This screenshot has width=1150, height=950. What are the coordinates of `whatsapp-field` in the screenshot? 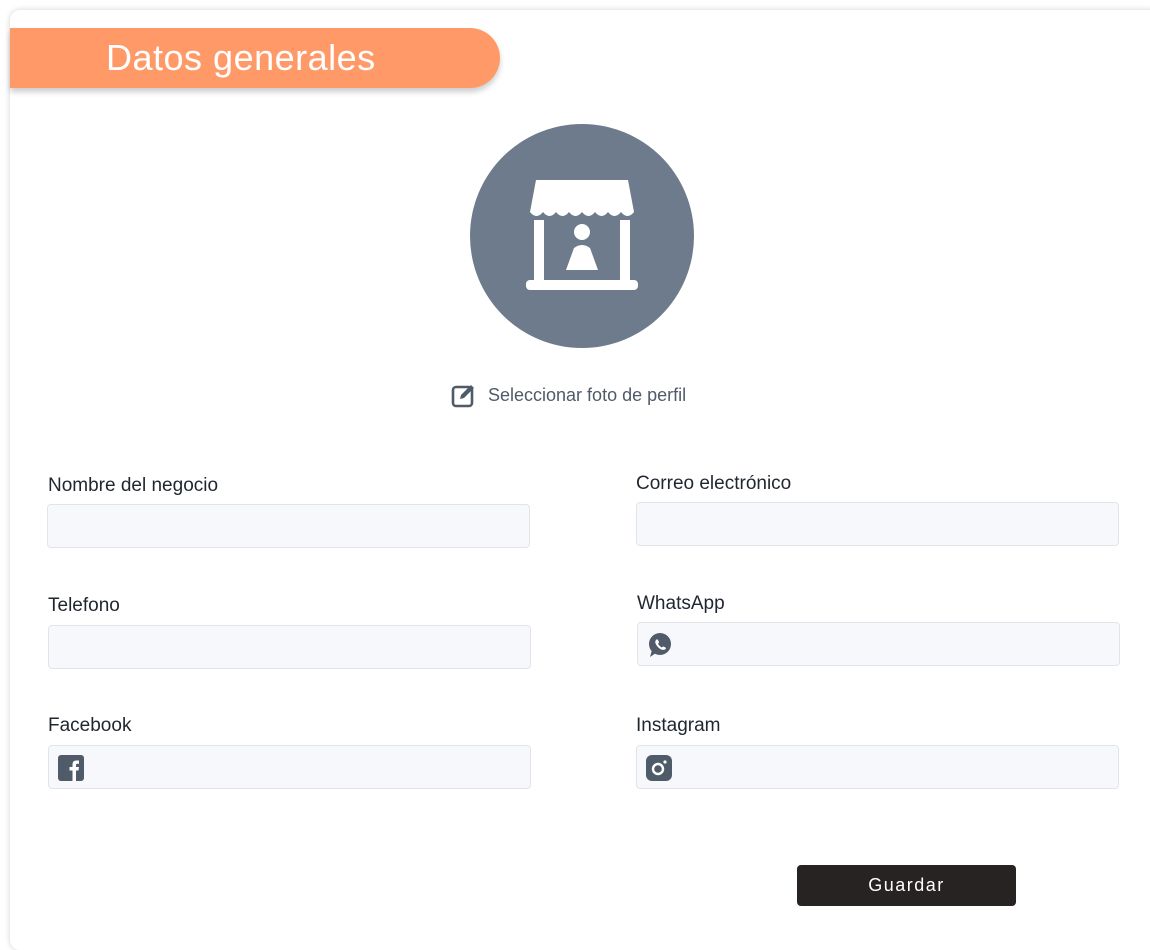 It's located at (878, 644).